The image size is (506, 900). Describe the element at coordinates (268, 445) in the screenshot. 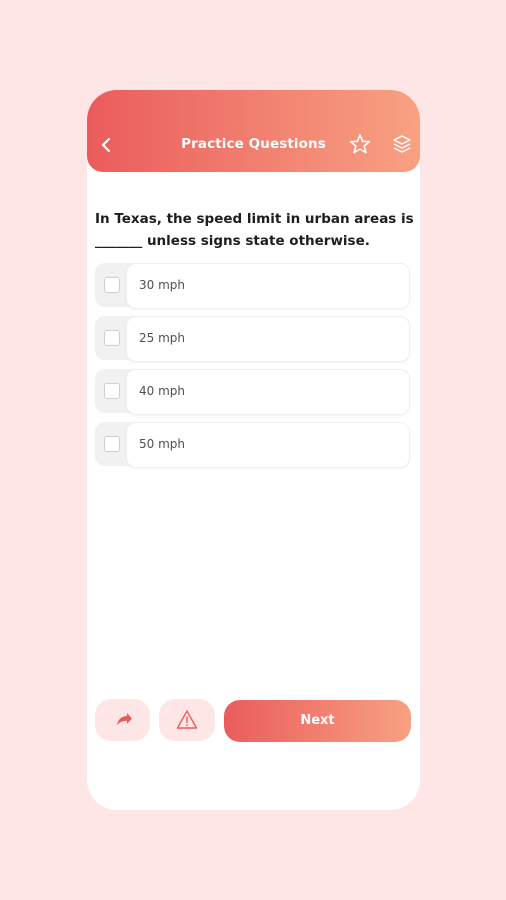

I see `option-card: 50 mph` at that location.